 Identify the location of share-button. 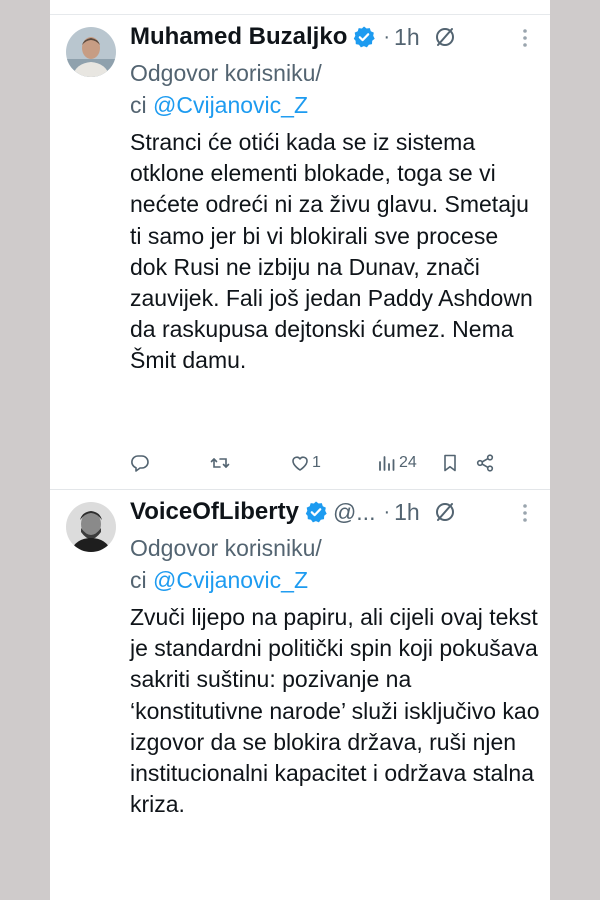
(485, 463).